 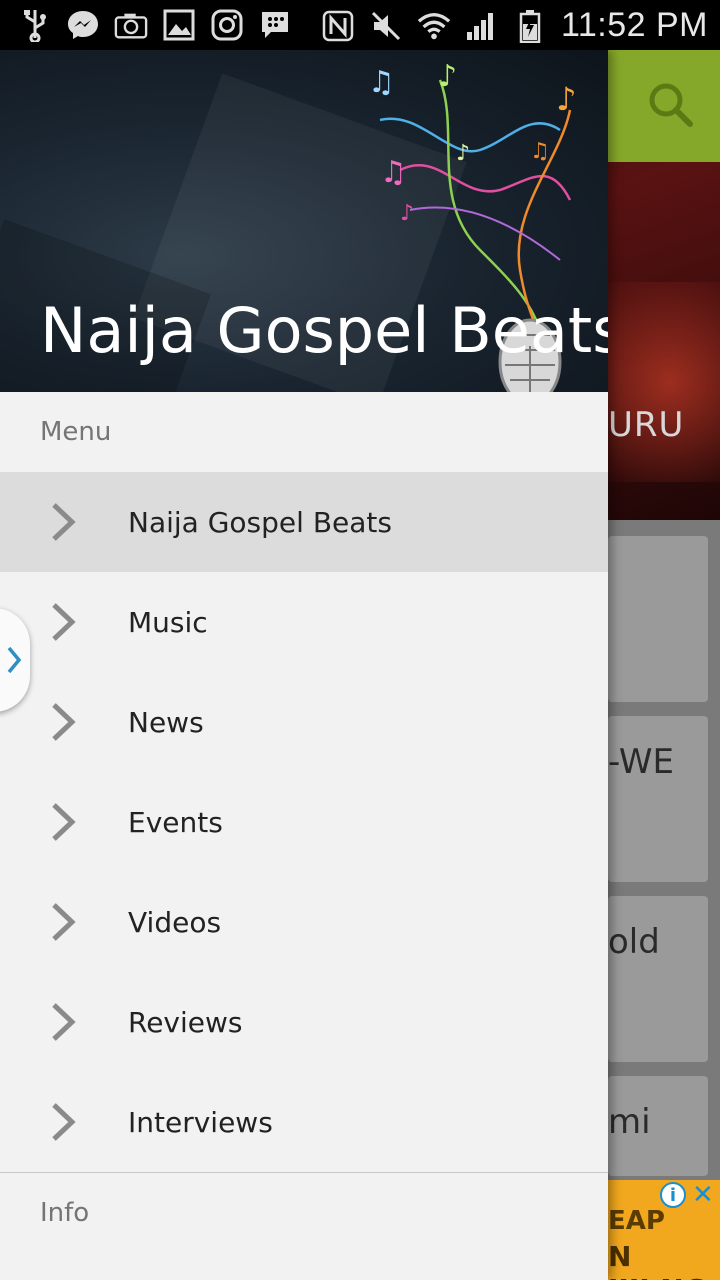 What do you see at coordinates (200, 1122) in the screenshot?
I see `menu-item-label: Interviews` at bounding box center [200, 1122].